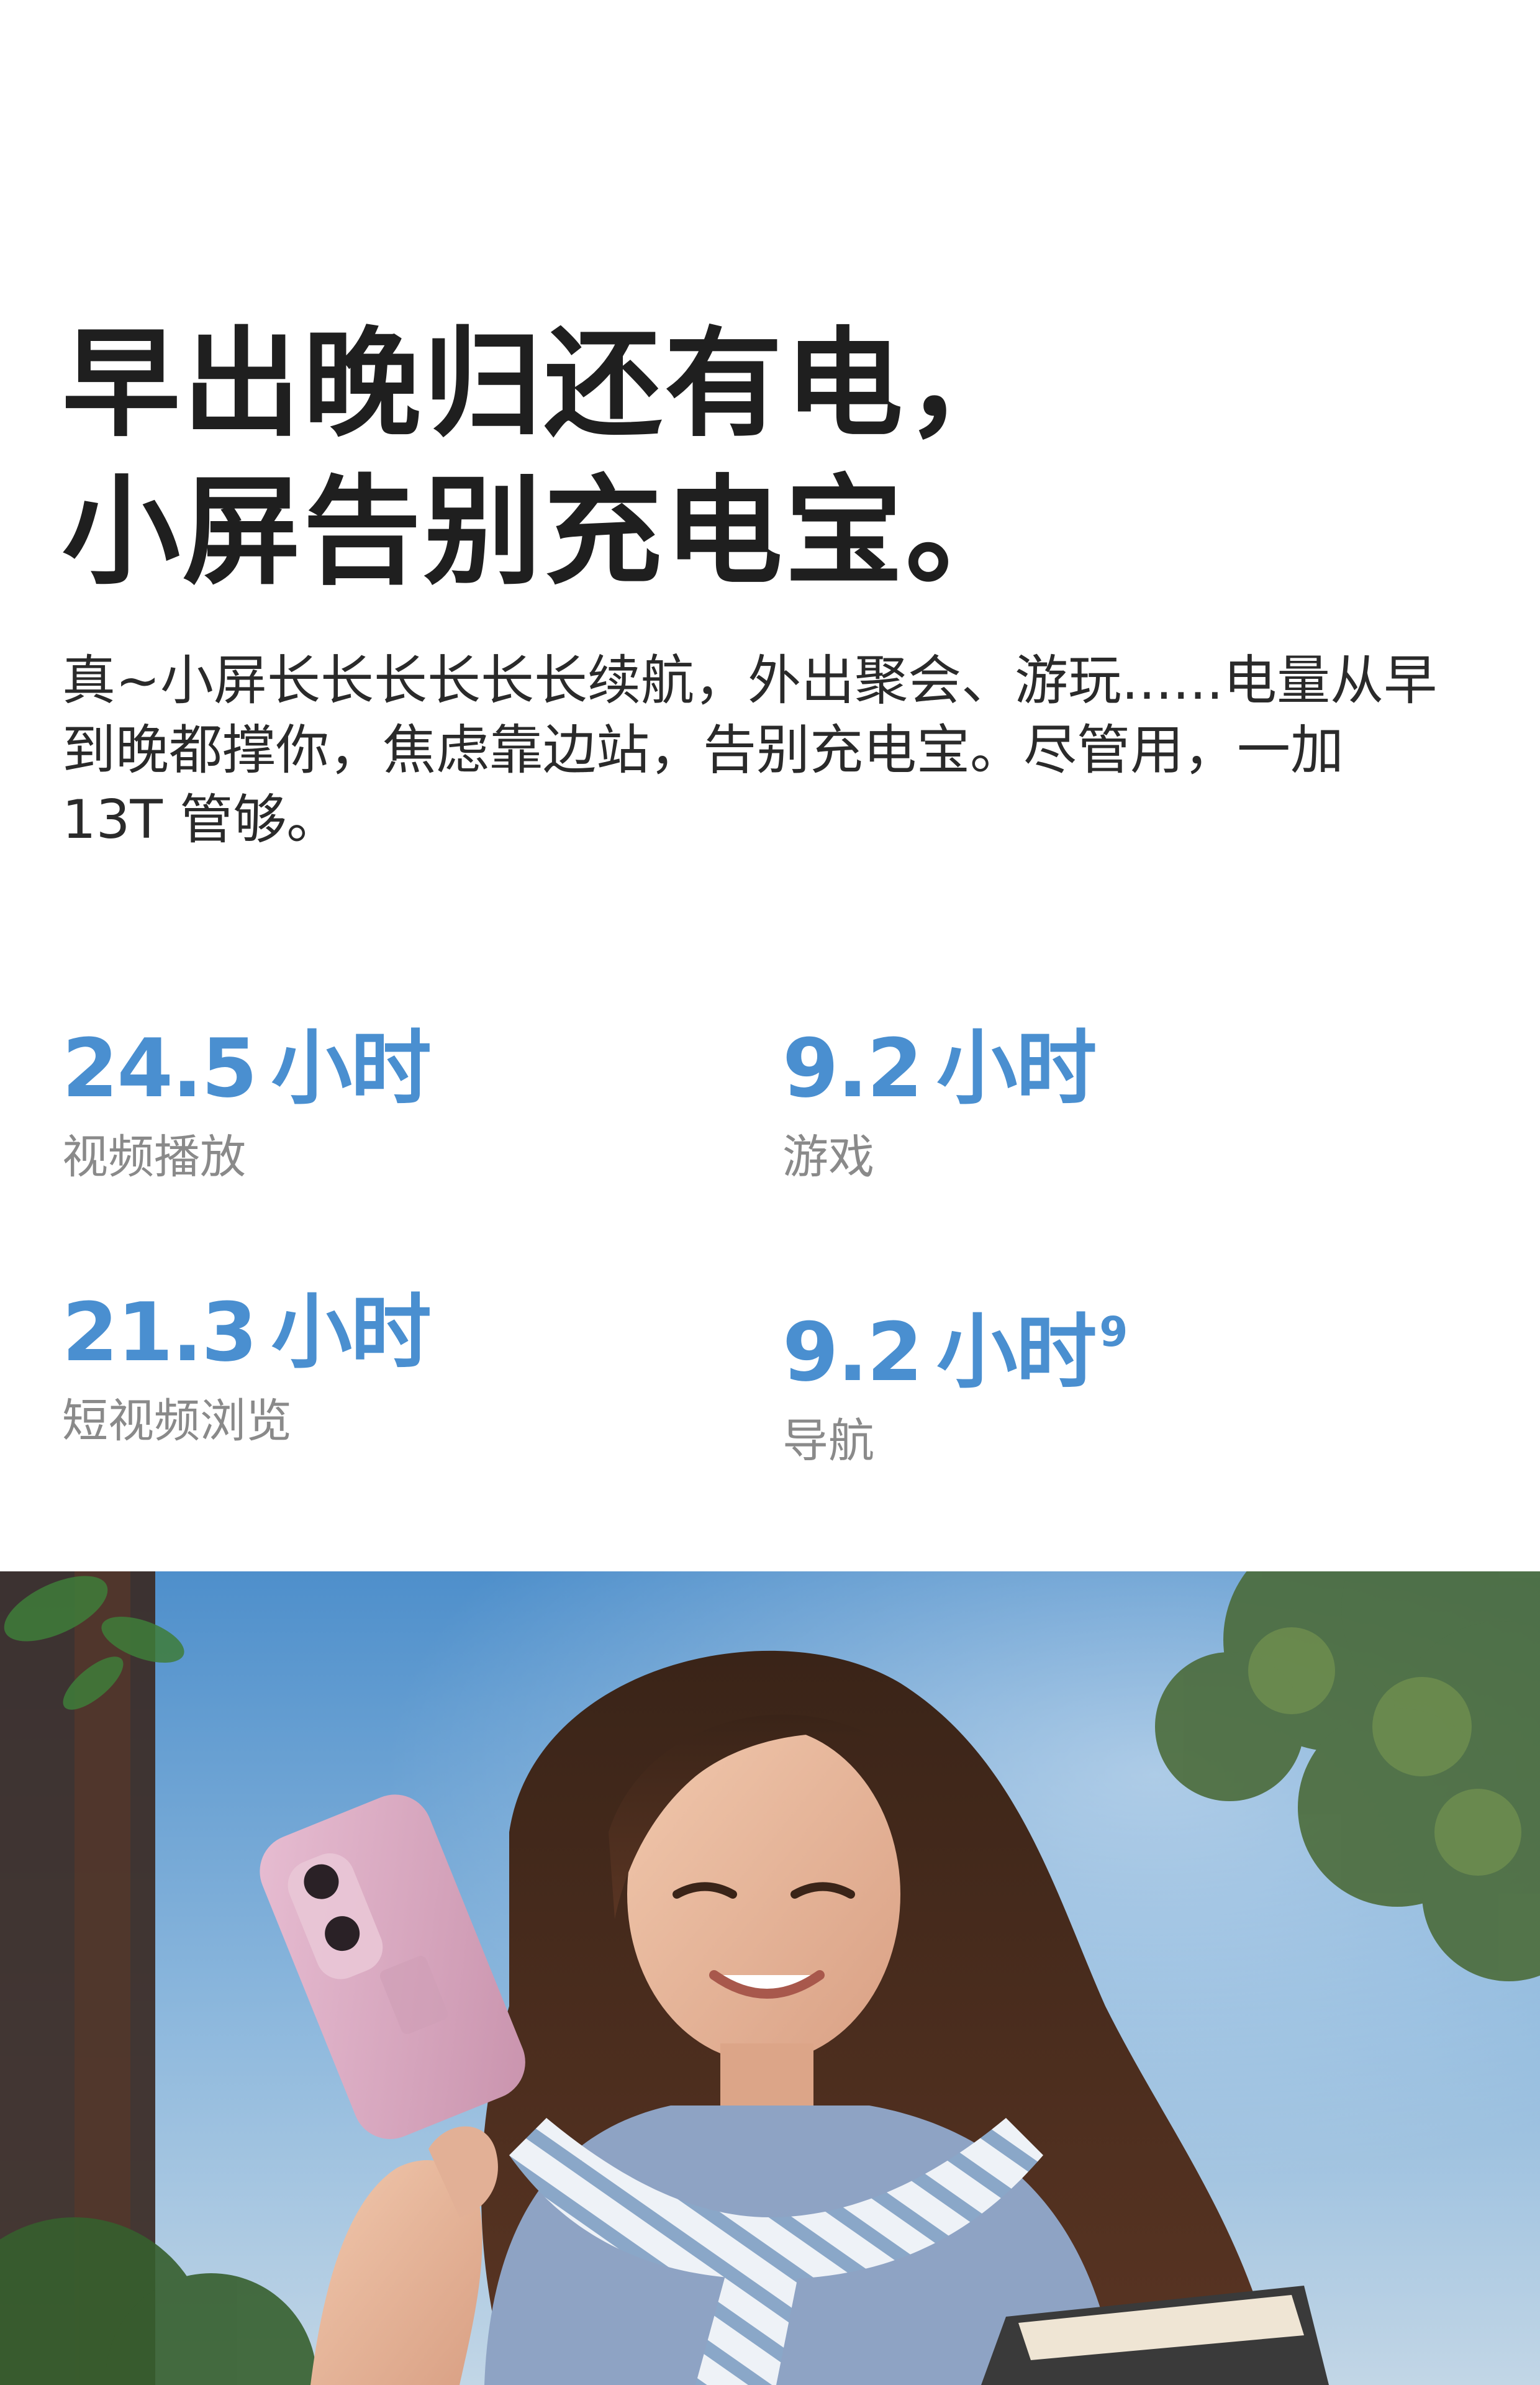 This screenshot has height=2385, width=1540. Describe the element at coordinates (154, 1157) in the screenshot. I see `stat-label: 视频播放` at that location.